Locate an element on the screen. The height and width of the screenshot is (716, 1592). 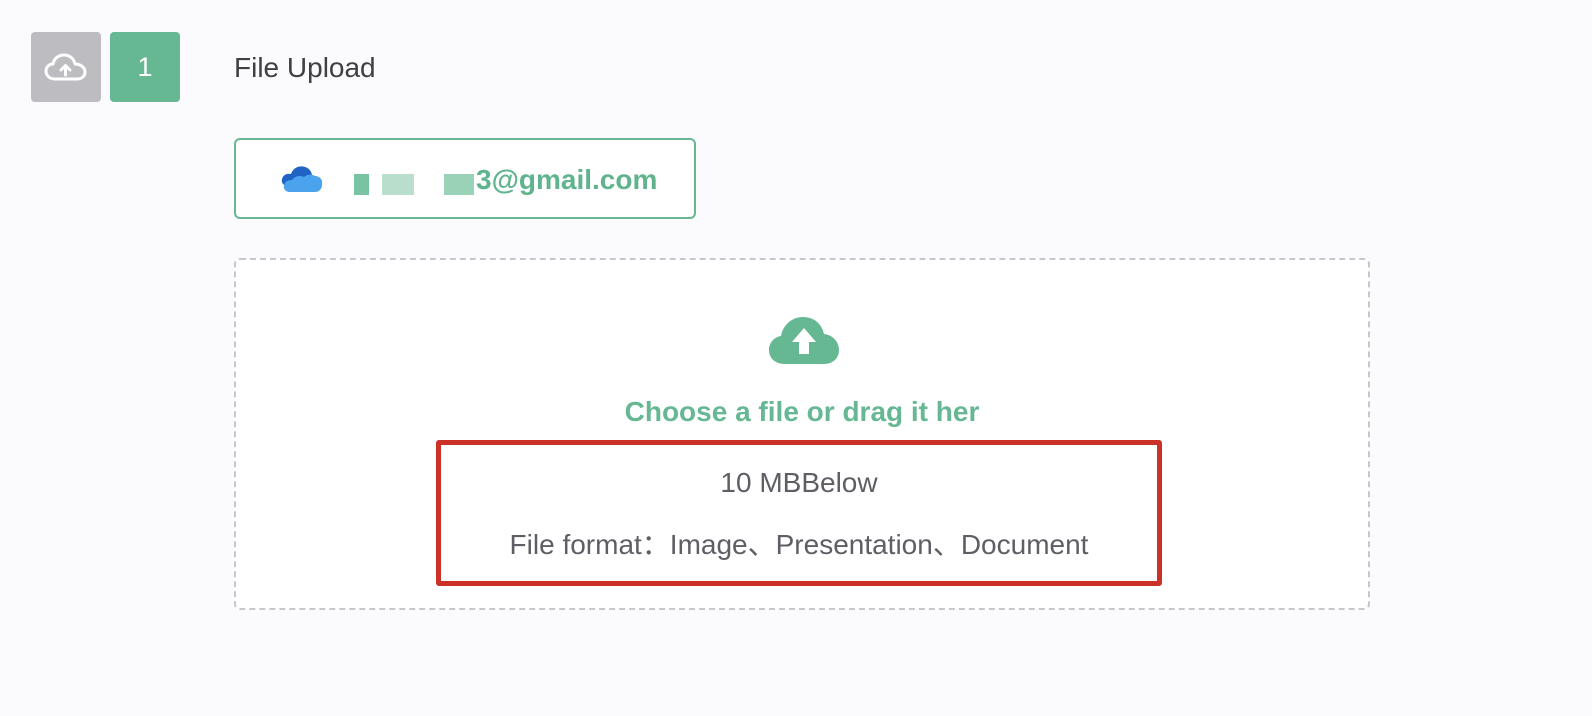
step-number: 1 is located at coordinates (145, 66).